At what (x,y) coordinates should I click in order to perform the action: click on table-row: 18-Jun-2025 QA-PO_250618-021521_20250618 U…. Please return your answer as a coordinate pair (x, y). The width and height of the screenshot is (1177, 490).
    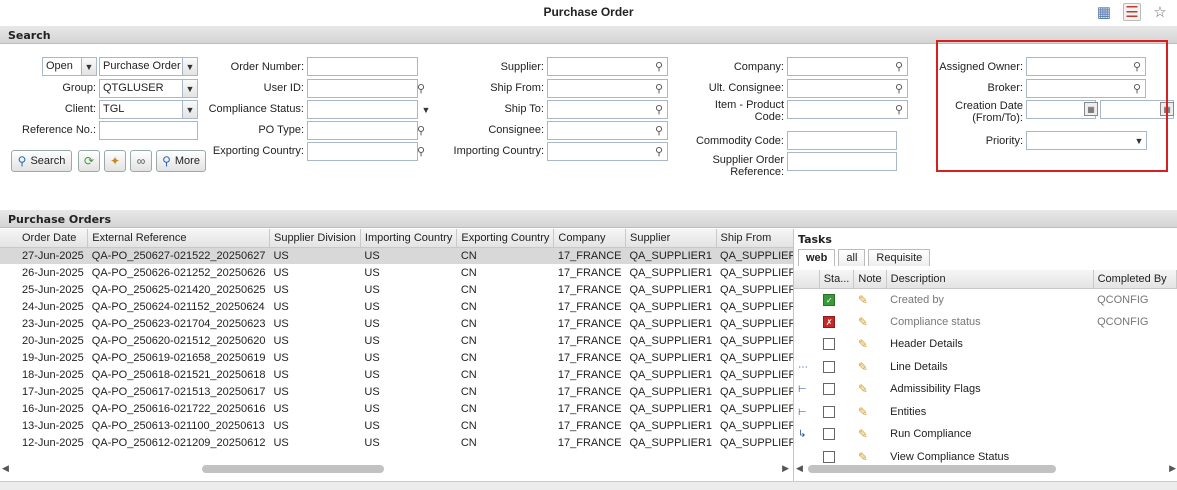
    Looking at the image, I should click on (403, 375).